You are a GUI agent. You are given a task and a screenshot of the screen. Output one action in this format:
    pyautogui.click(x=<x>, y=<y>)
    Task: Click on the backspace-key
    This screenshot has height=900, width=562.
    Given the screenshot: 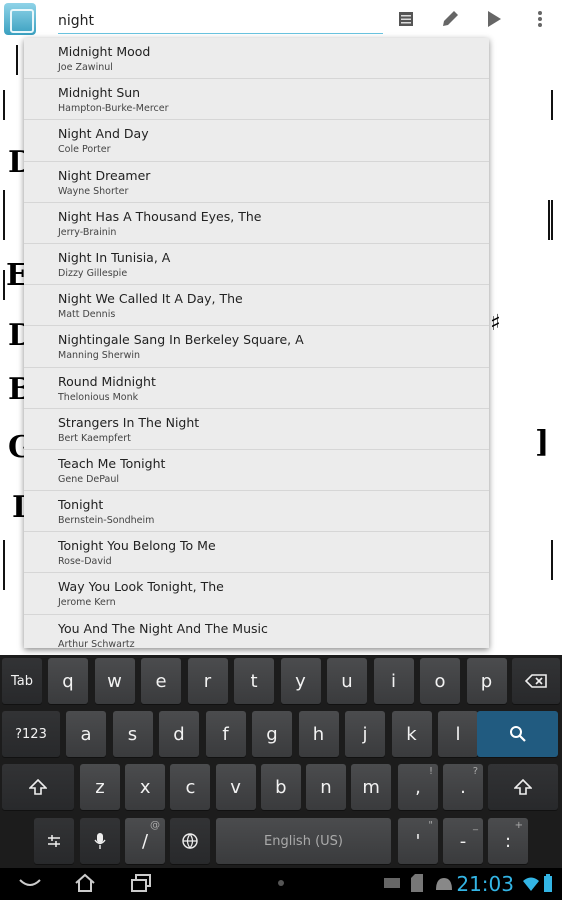 What is the action you would take?
    pyautogui.click(x=536, y=681)
    